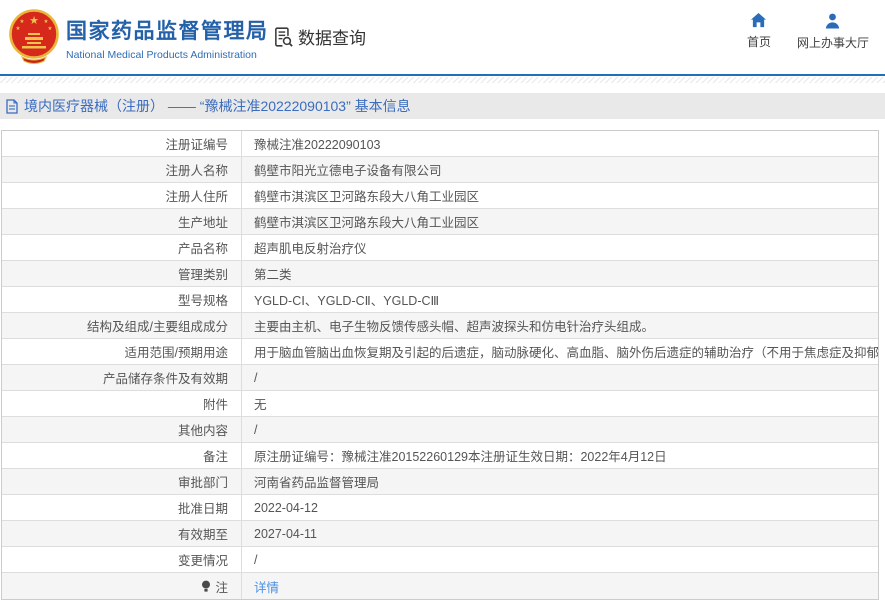 This screenshot has width=885, height=600. I want to click on user-icon, so click(833, 21).